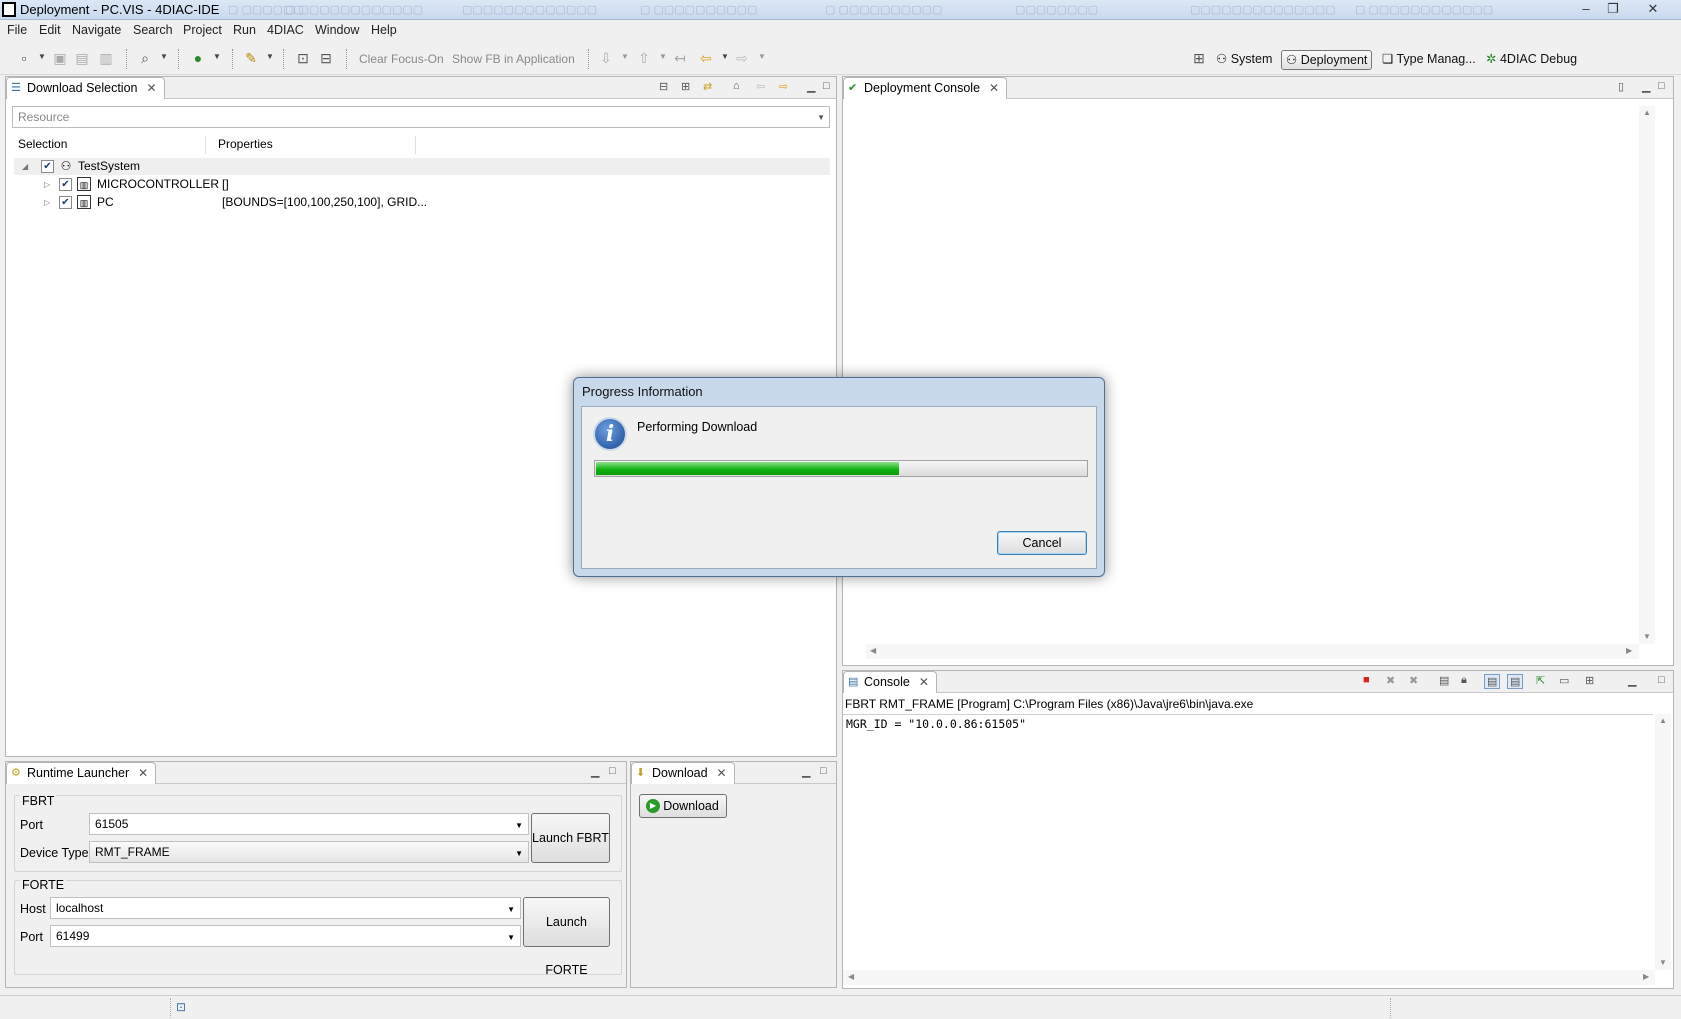  Describe the element at coordinates (1586, 9) in the screenshot. I see `minimize-icon: ‒` at that location.